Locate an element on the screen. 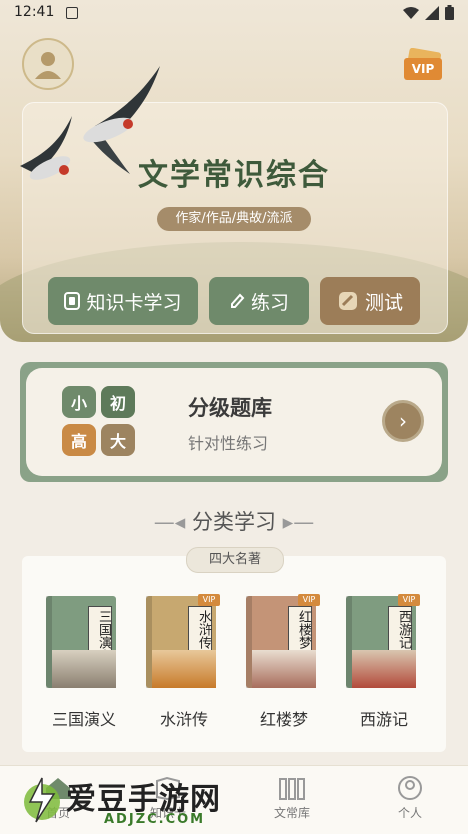 The width and height of the screenshot is (468, 834). test-button: 测试 is located at coordinates (370, 301).